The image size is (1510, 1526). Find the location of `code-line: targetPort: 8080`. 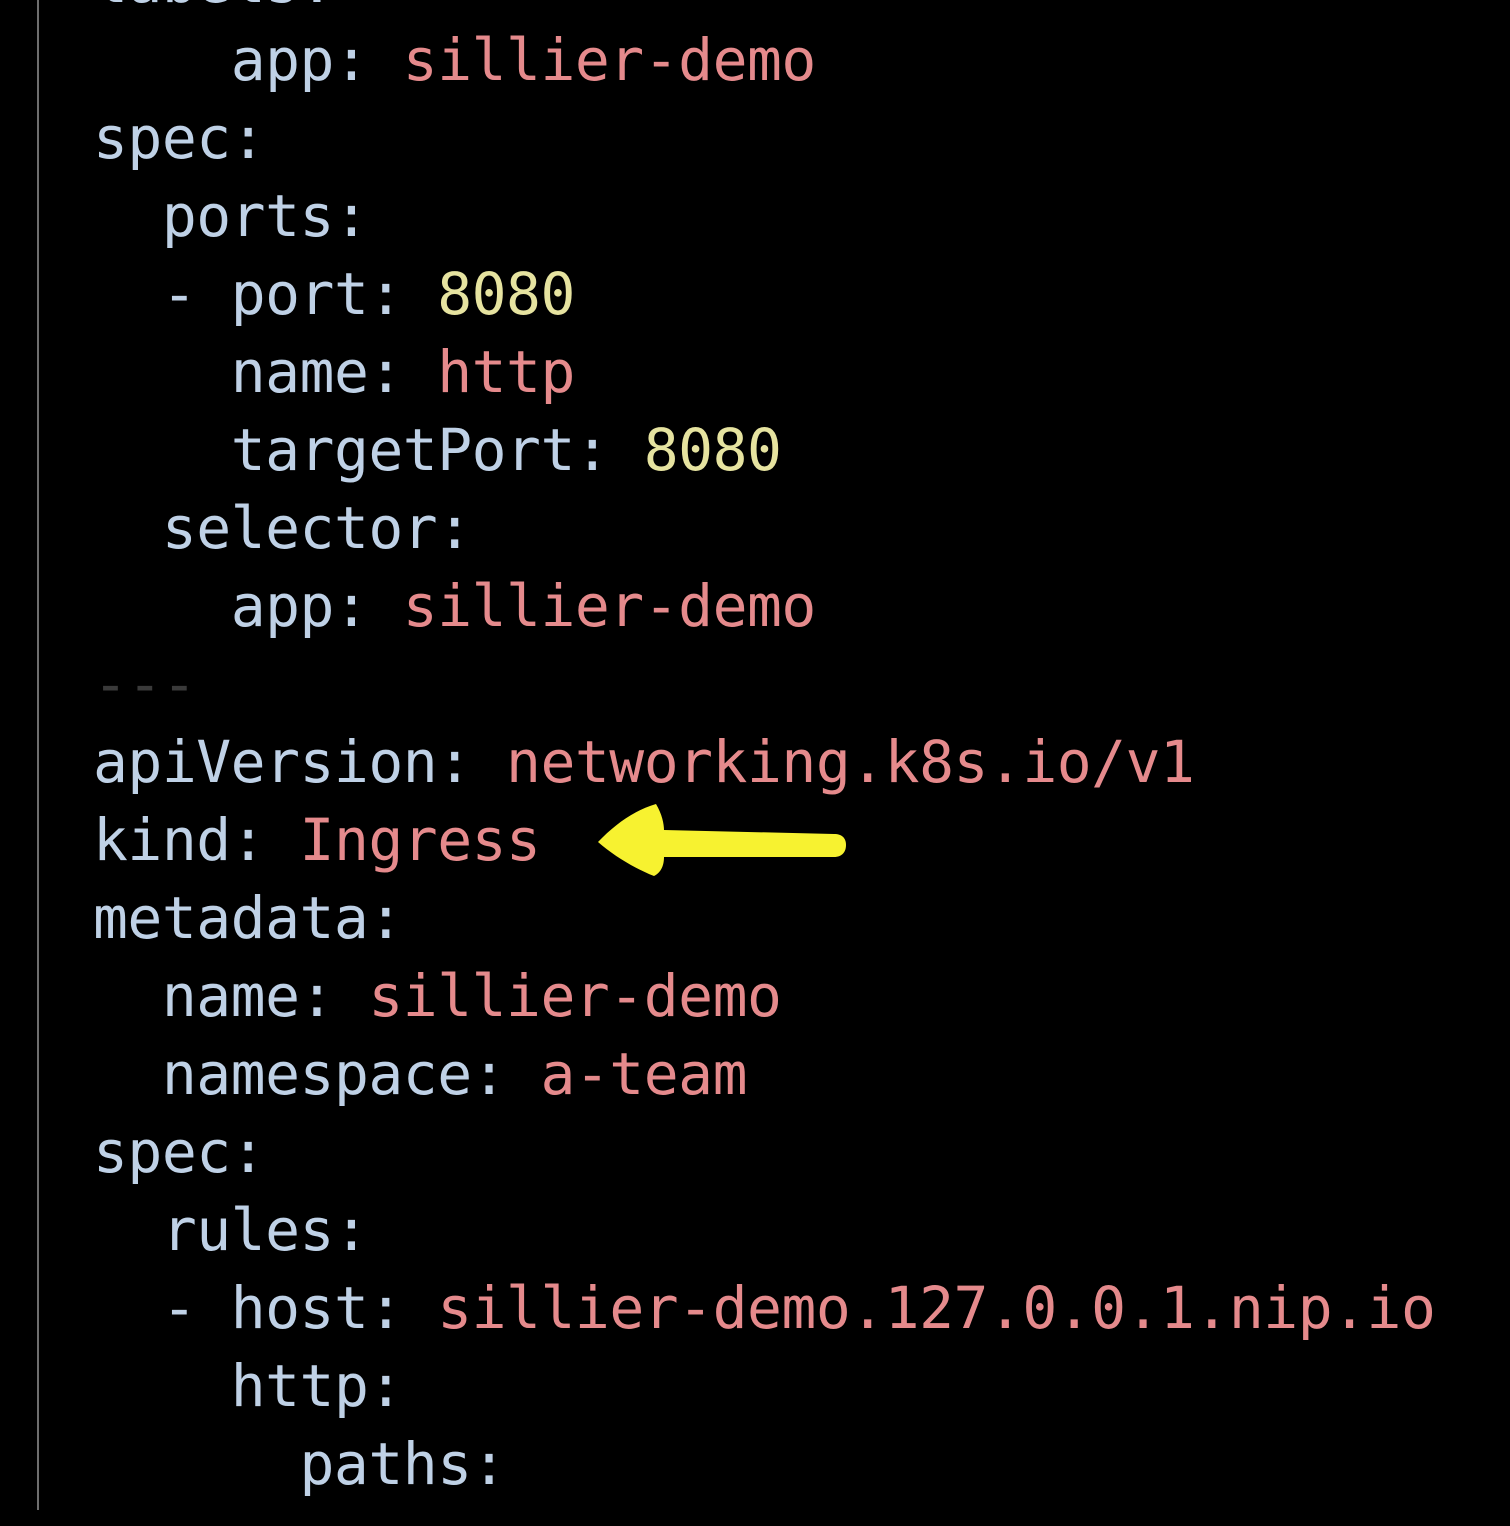

code-line: targetPort: 8080 is located at coordinates (764, 450).